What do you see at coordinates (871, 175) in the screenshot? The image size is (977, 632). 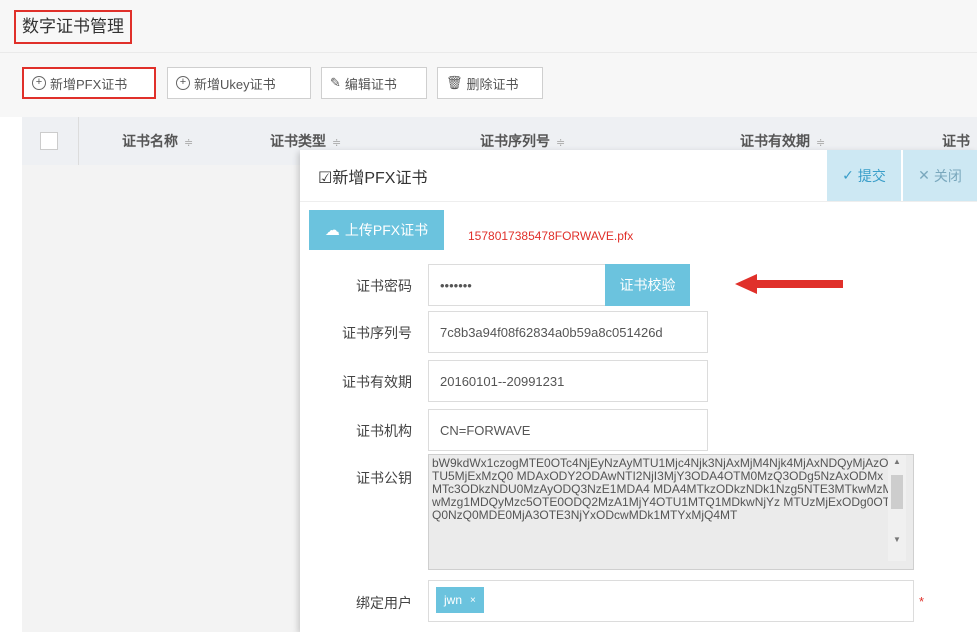 I see `submit-label: 提交` at bounding box center [871, 175].